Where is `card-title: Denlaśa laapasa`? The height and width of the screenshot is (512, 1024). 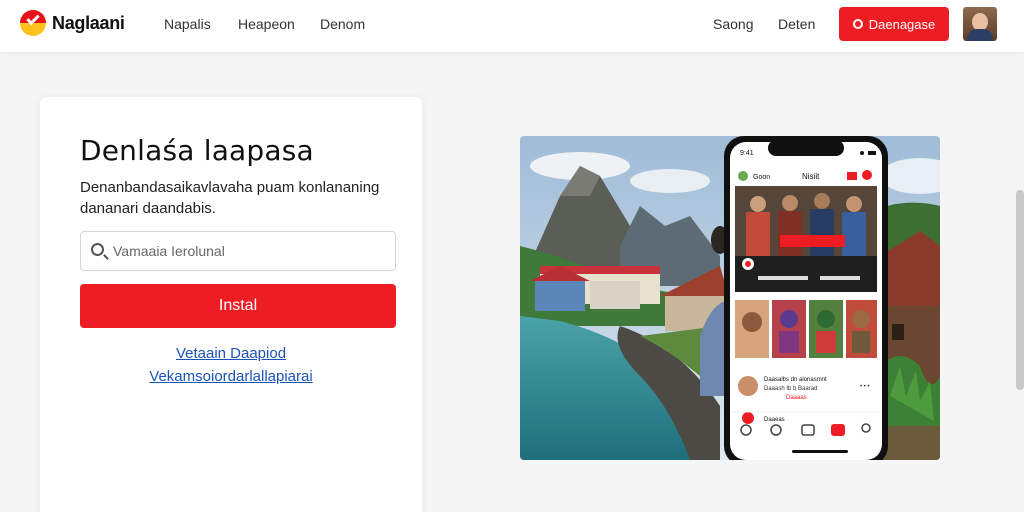 card-title: Denlaśa laapasa is located at coordinates (197, 150).